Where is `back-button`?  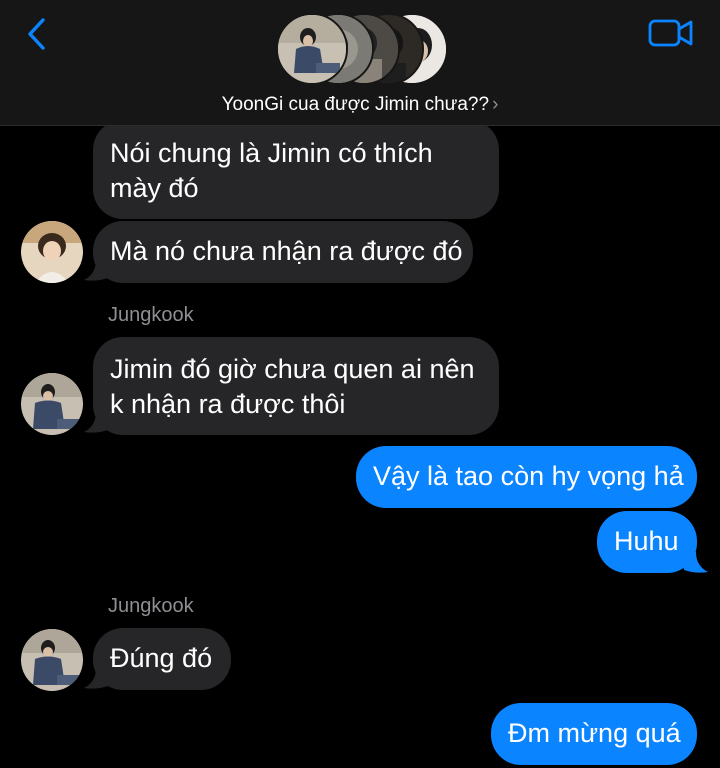
back-button is located at coordinates (37, 34).